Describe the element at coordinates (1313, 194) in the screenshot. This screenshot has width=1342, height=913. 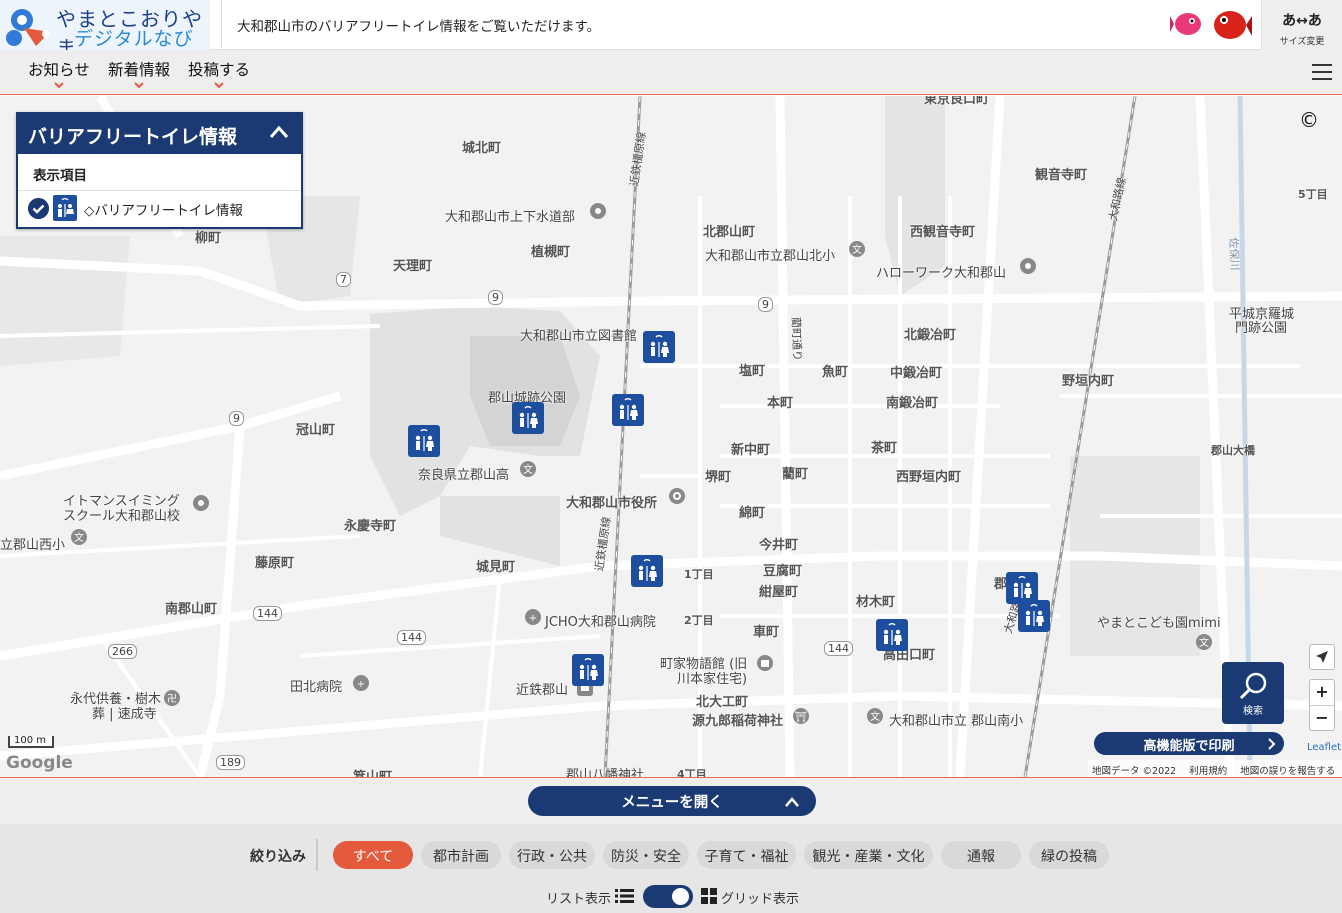
I see `place-label: 5丁目` at that location.